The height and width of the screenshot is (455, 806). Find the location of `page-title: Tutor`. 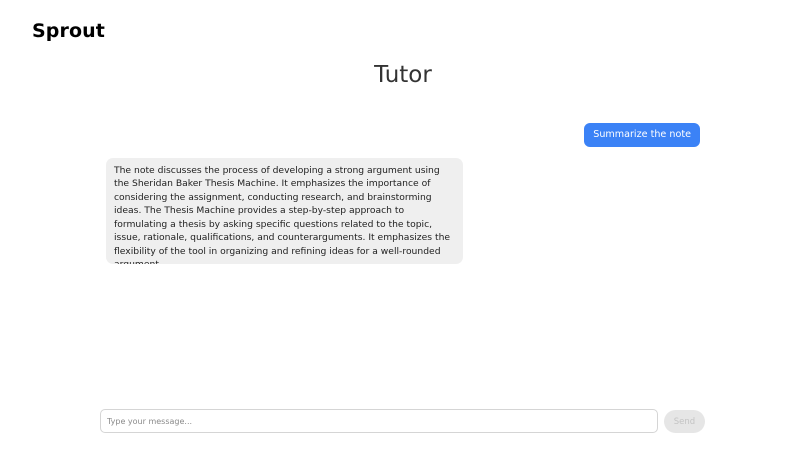

page-title: Tutor is located at coordinates (403, 75).